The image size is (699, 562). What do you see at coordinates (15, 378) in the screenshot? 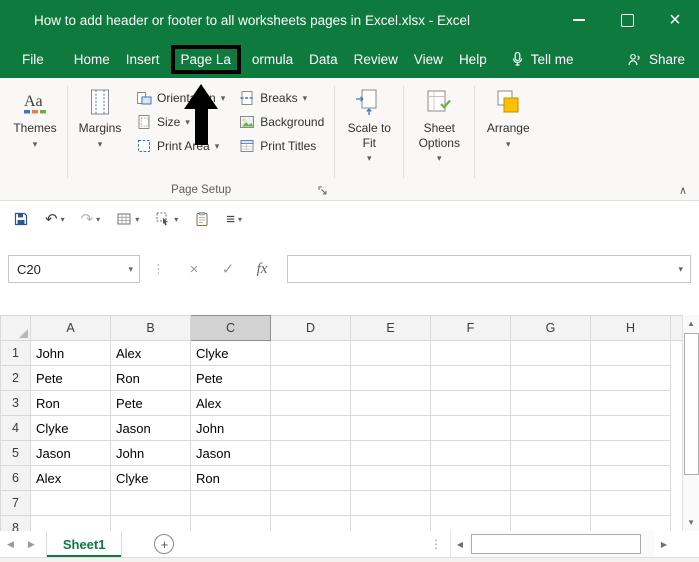
I see `row-header-2: 2` at bounding box center [15, 378].